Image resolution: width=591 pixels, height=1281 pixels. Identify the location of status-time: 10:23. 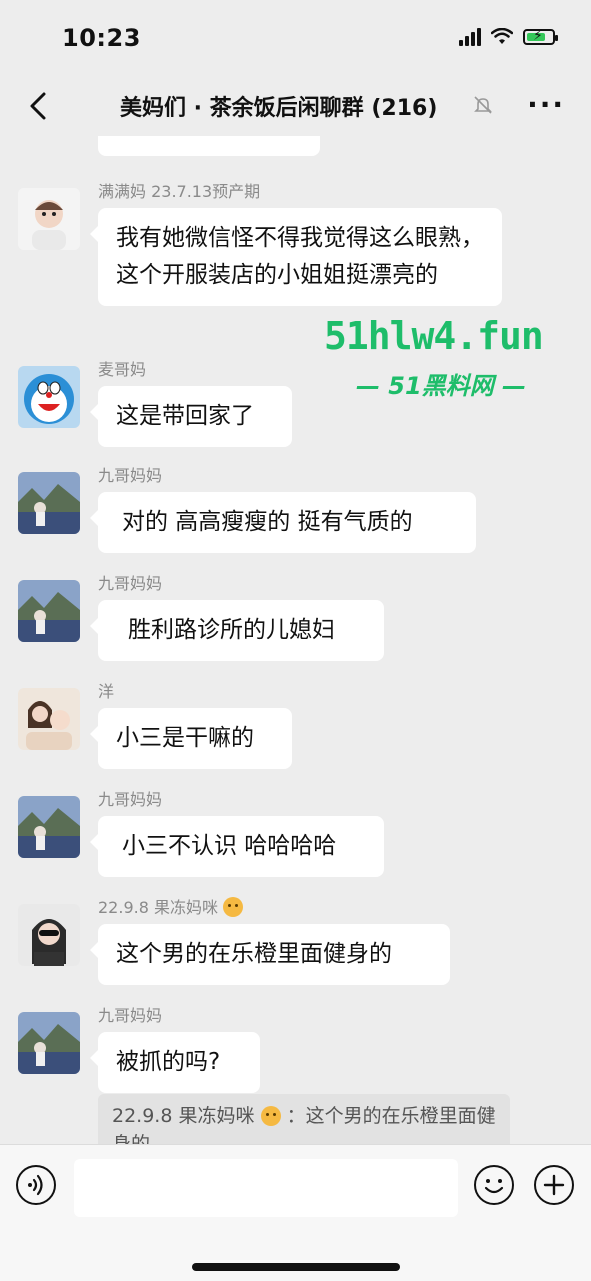
(101, 38).